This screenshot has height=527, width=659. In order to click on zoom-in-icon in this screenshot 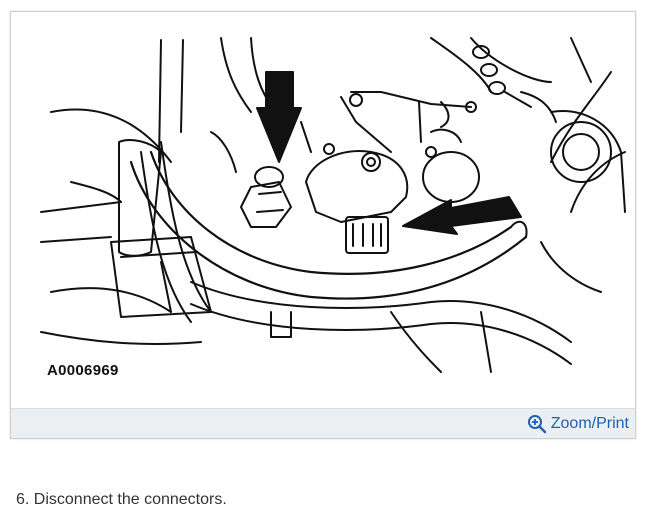, I will do `click(537, 424)`.